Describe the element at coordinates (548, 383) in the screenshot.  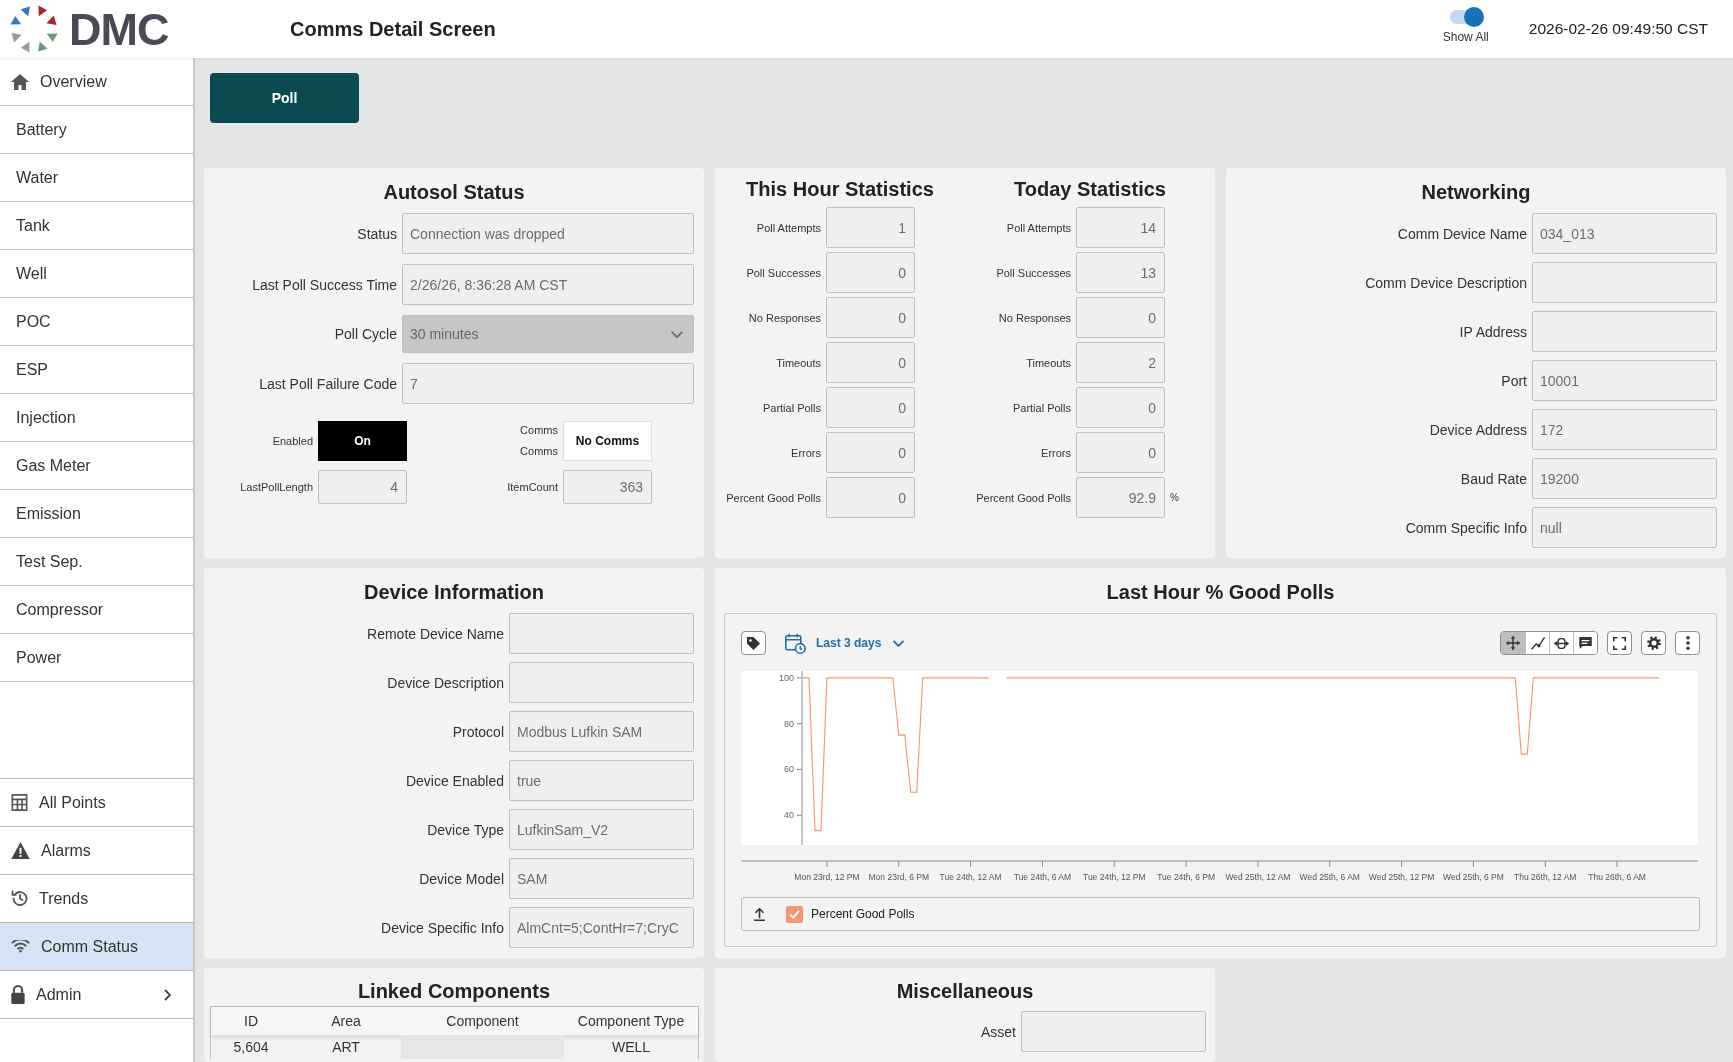
I see `input-field: 7` at that location.